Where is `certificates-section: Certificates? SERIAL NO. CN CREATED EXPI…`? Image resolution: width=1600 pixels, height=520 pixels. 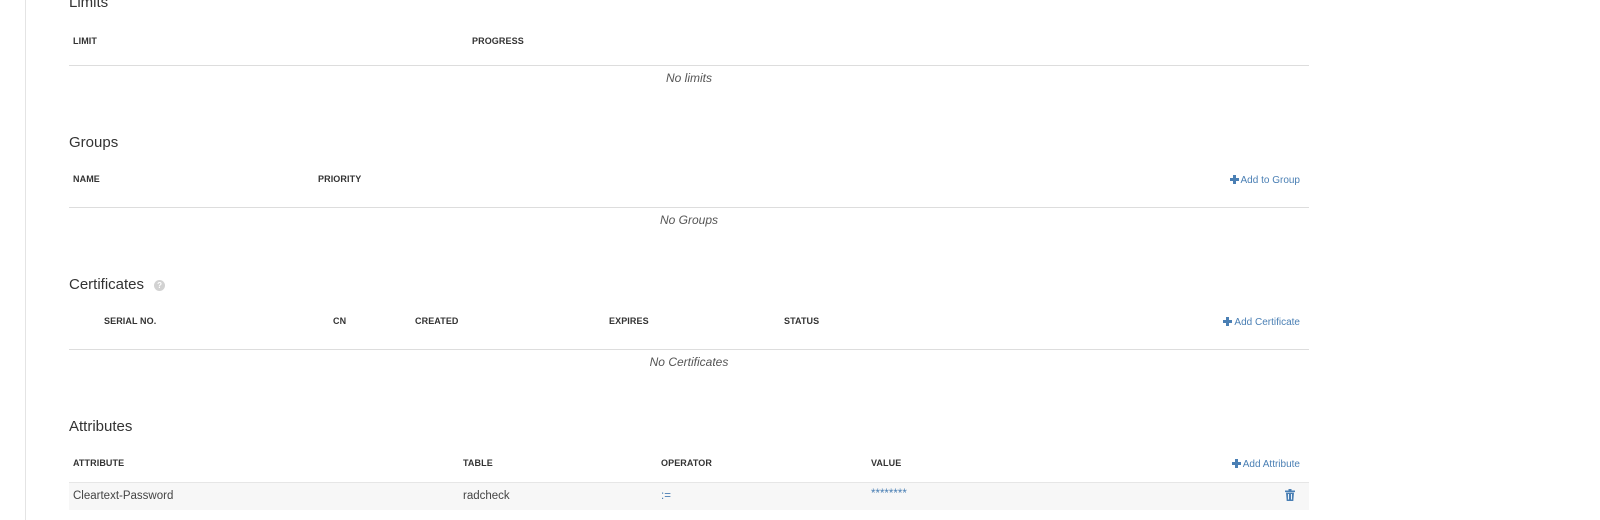
certificates-section: Certificates? SERIAL NO. CN CREATED EXPI… is located at coordinates (689, 326).